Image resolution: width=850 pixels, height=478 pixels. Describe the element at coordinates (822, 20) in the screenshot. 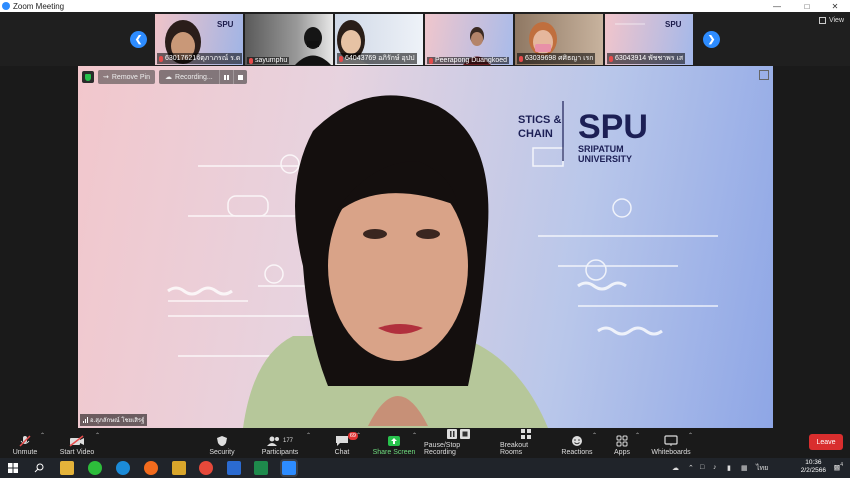

I see `grid-icon` at that location.